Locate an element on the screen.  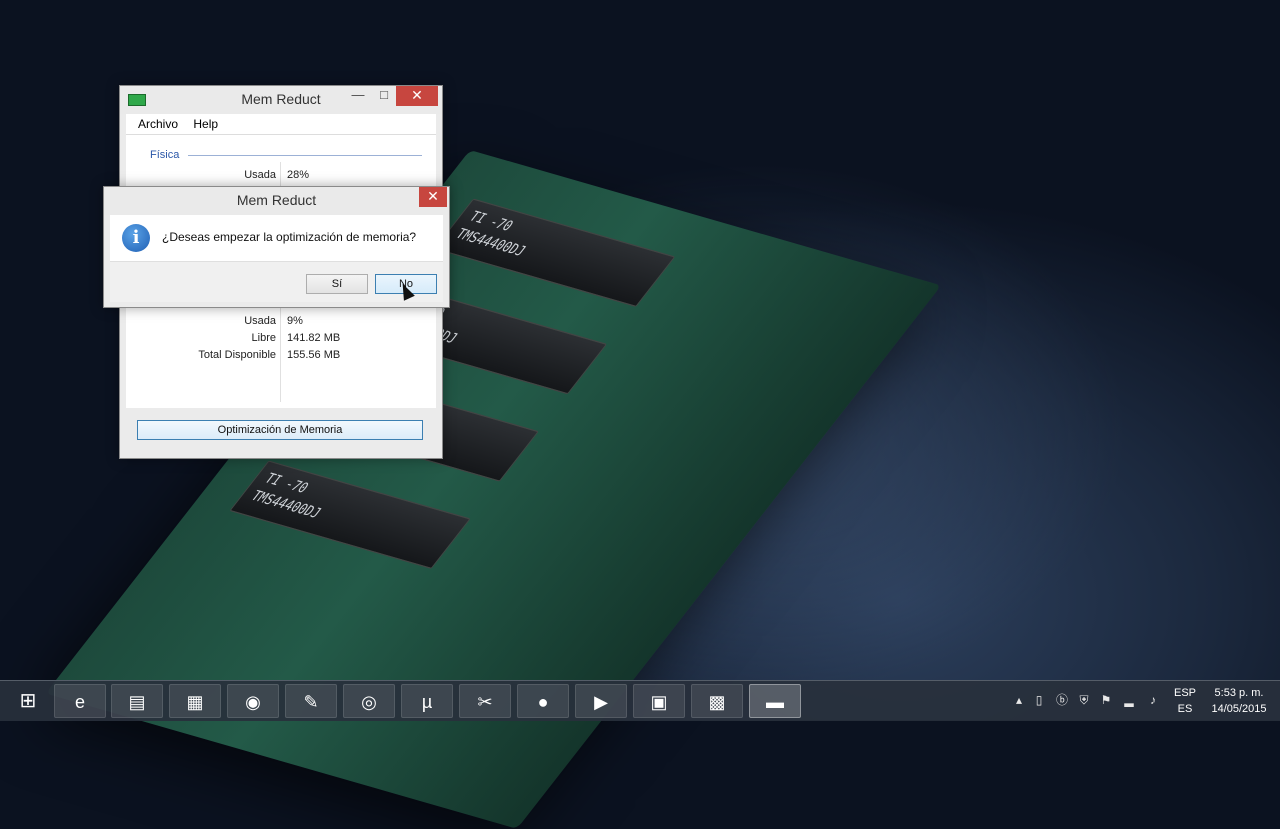
language-bottom: ES is located at coordinates (1185, 709).